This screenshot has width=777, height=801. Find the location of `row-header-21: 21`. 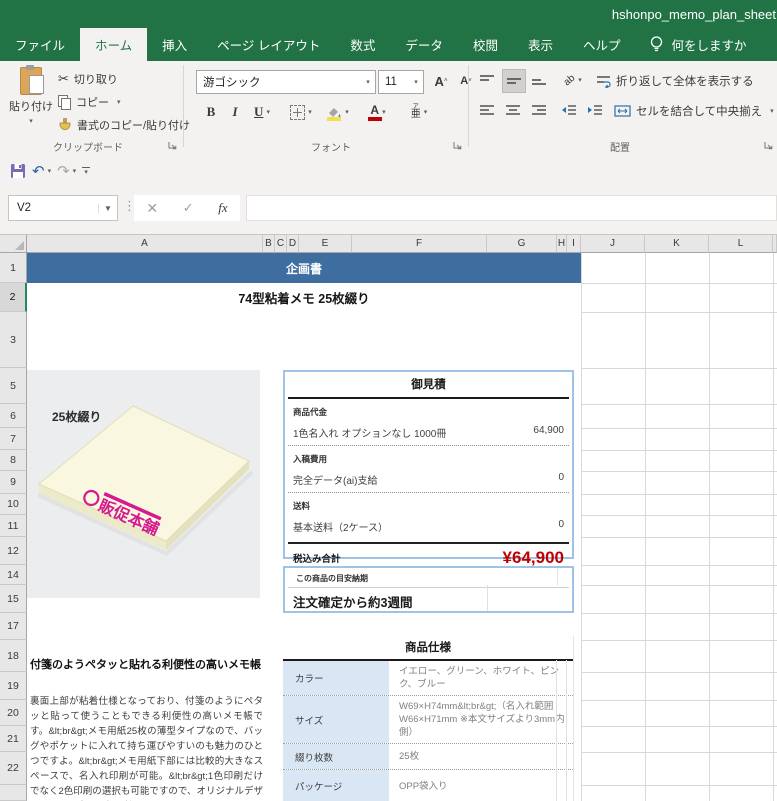

row-header-21: 21 is located at coordinates (13, 739).